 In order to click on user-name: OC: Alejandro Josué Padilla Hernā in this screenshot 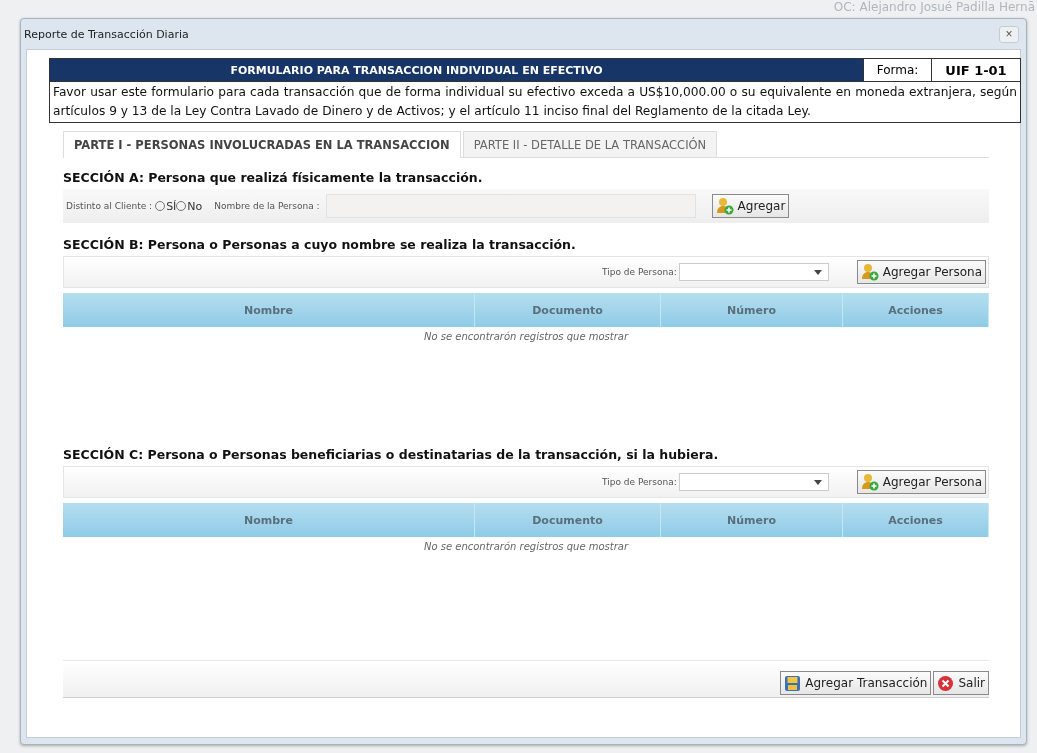, I will do `click(934, 7)`.